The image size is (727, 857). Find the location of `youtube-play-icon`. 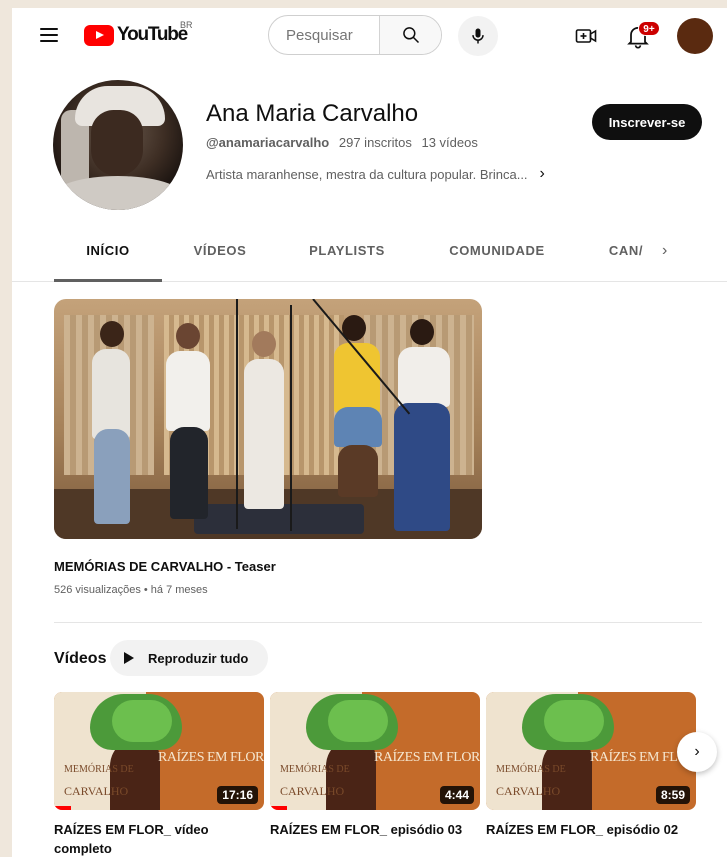

youtube-play-icon is located at coordinates (99, 35).